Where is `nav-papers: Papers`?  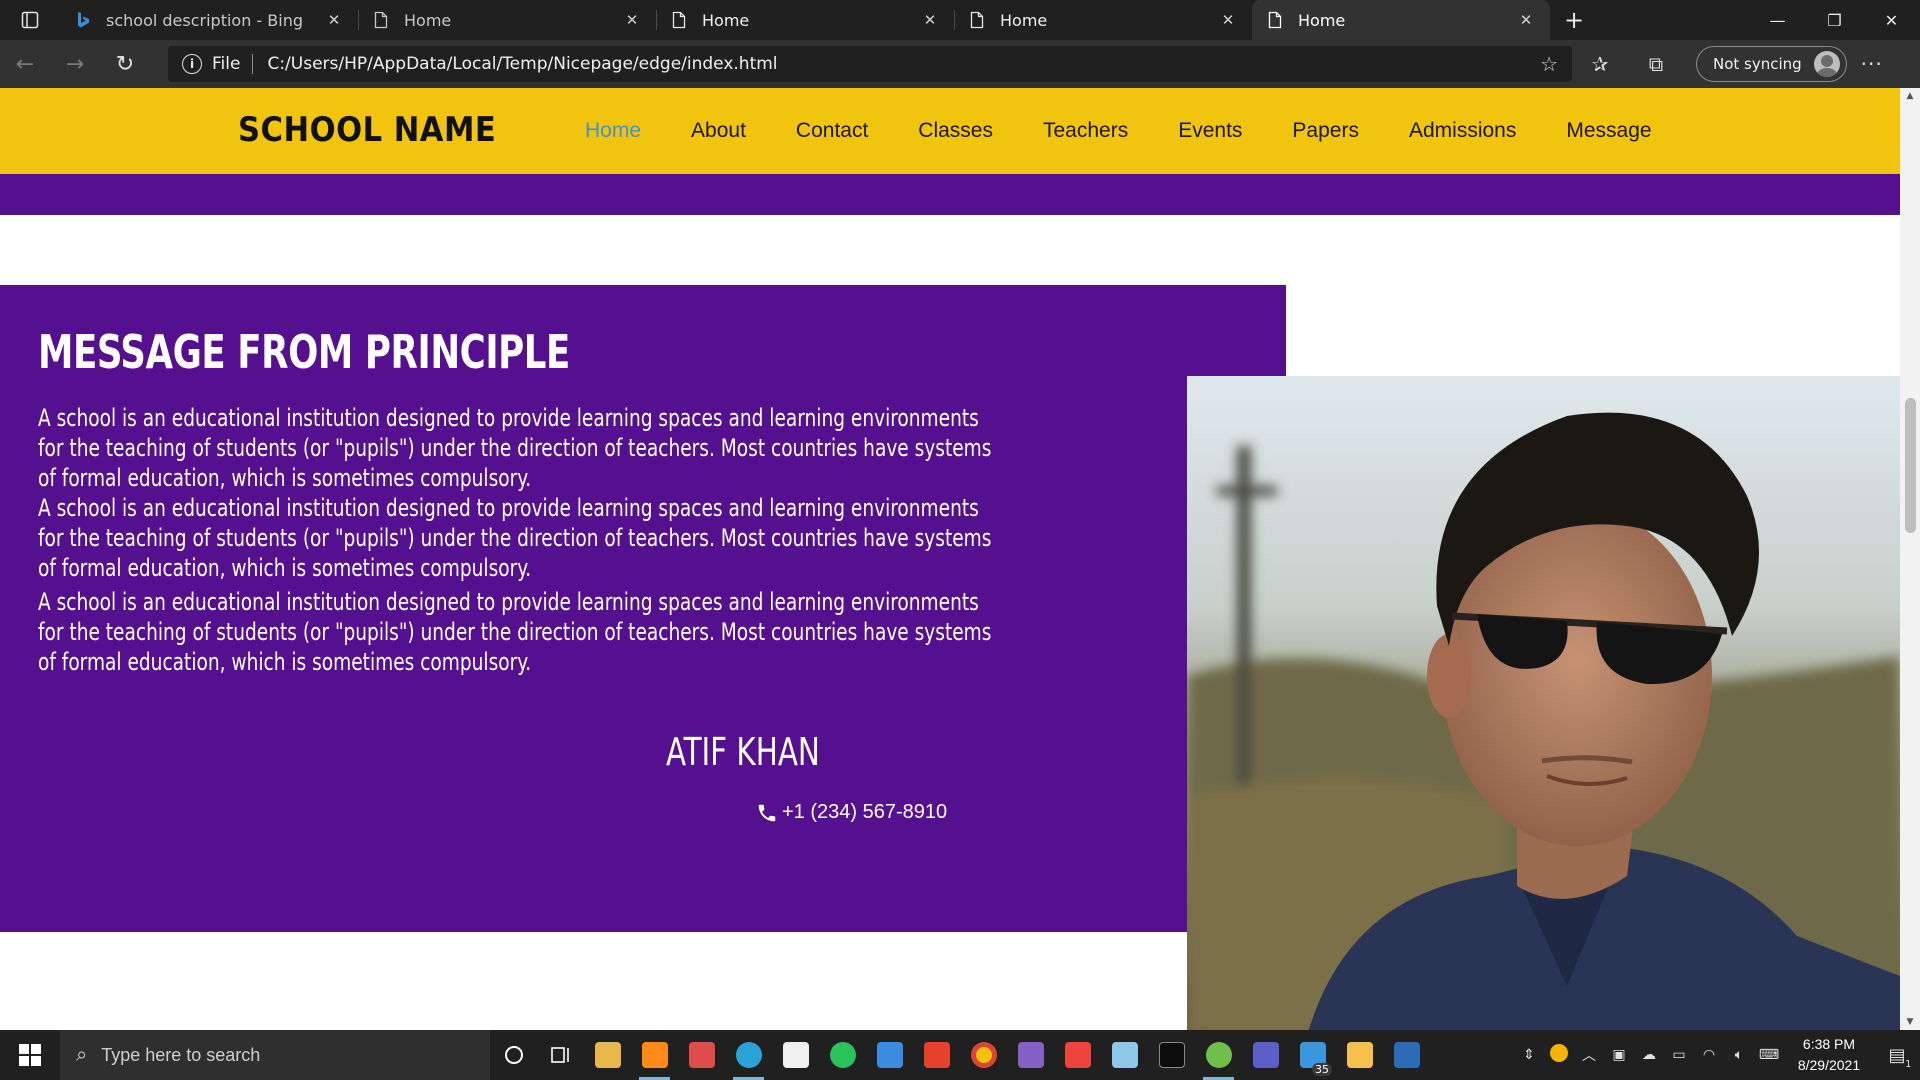 nav-papers: Papers is located at coordinates (1325, 131).